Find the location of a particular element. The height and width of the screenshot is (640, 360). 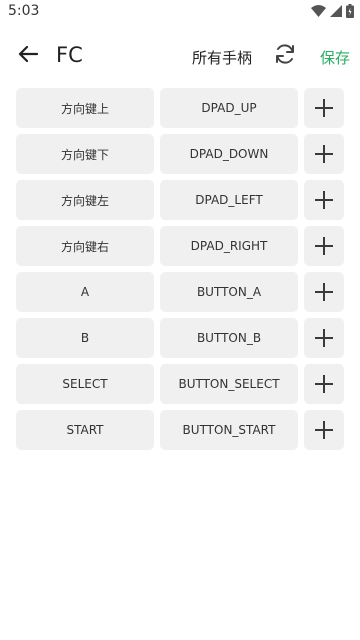

mapping-row: START BUTTON_START is located at coordinates (180, 430).